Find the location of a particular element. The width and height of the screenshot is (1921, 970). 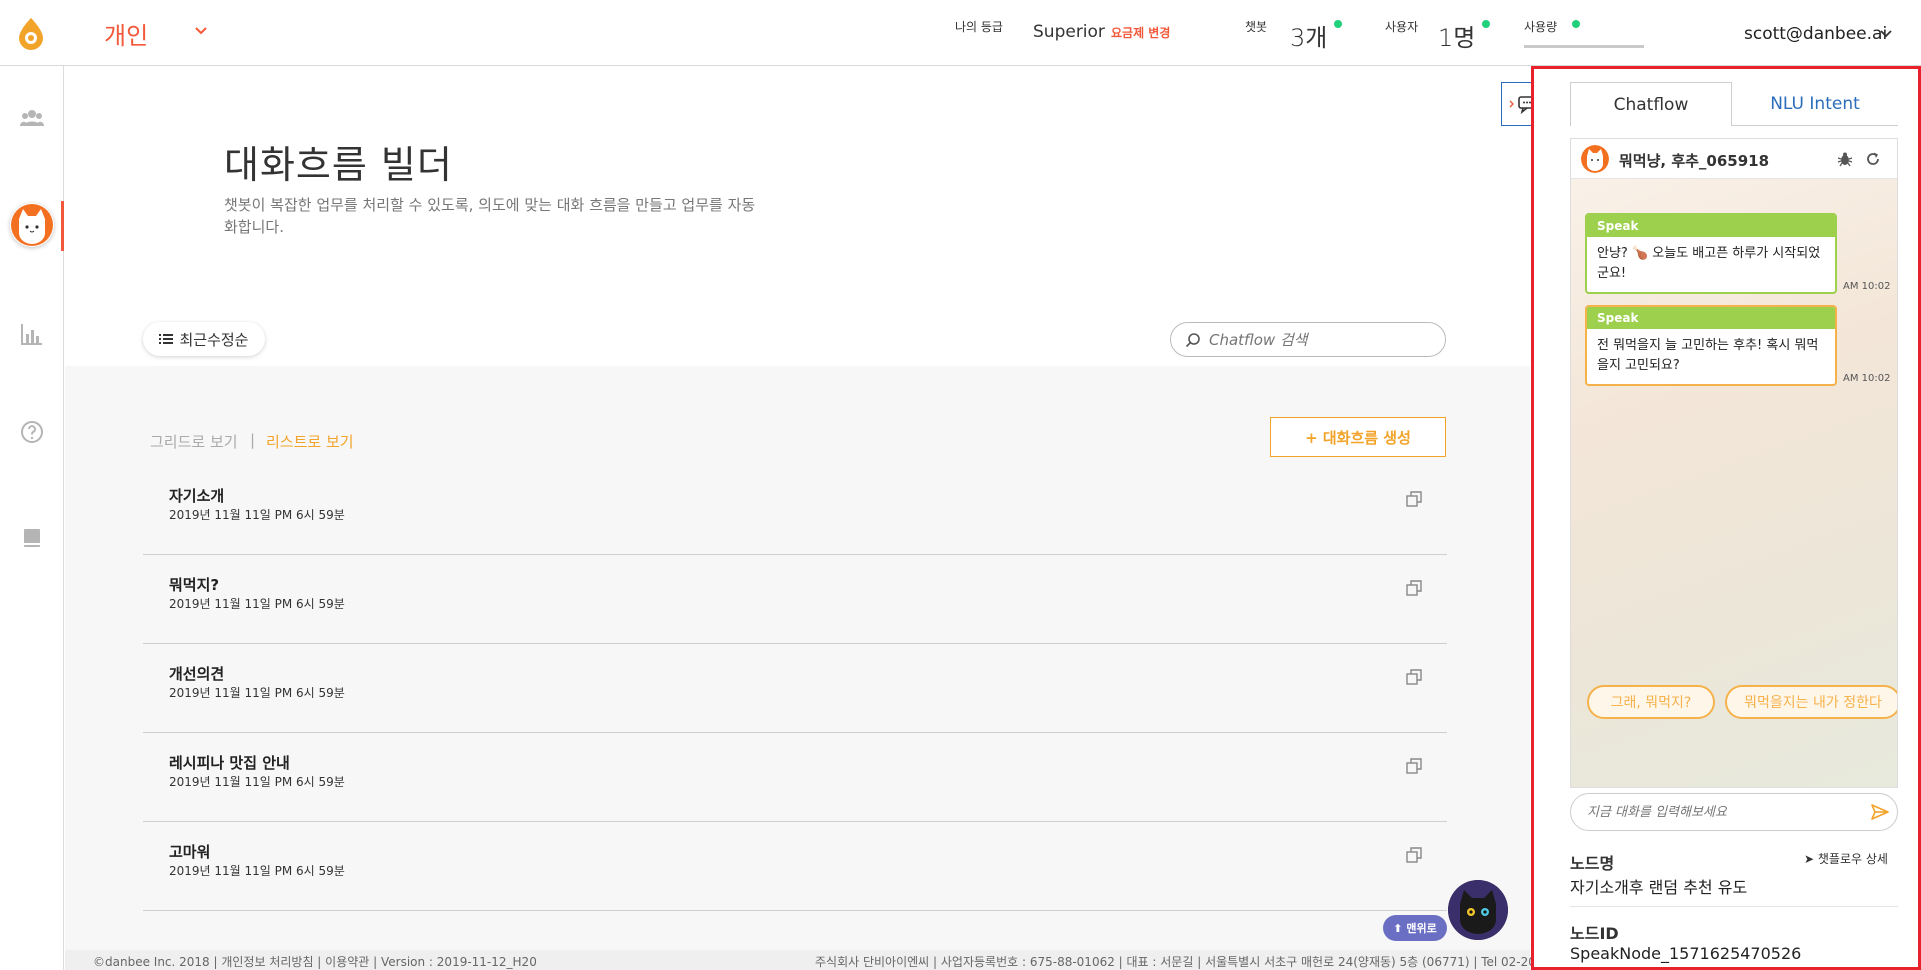

chatbot-label: 챗봇 is located at coordinates (1256, 27).